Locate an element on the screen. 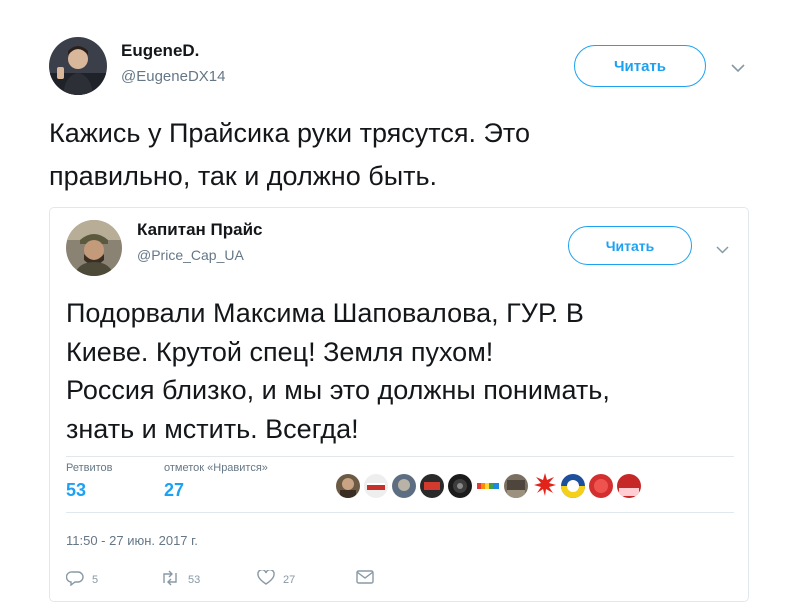  retweets-count: 53 is located at coordinates (76, 490).